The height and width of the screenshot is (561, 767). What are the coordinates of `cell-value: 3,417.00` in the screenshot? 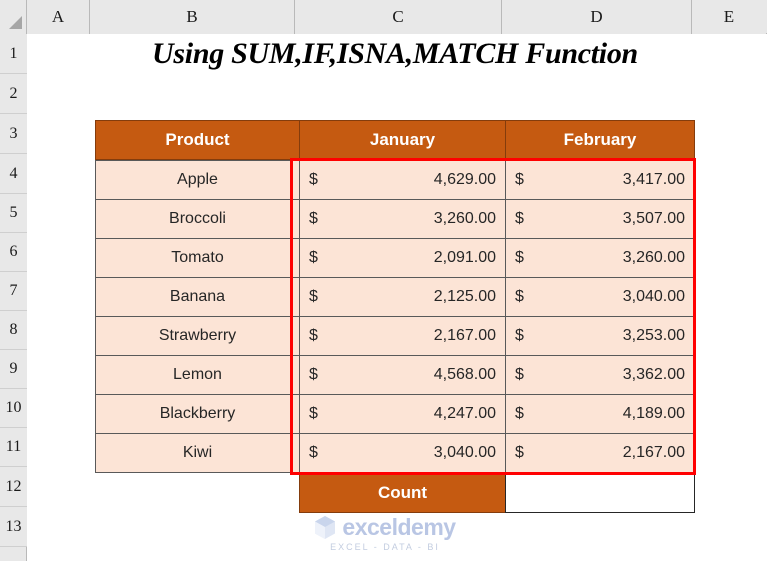 It's located at (653, 179).